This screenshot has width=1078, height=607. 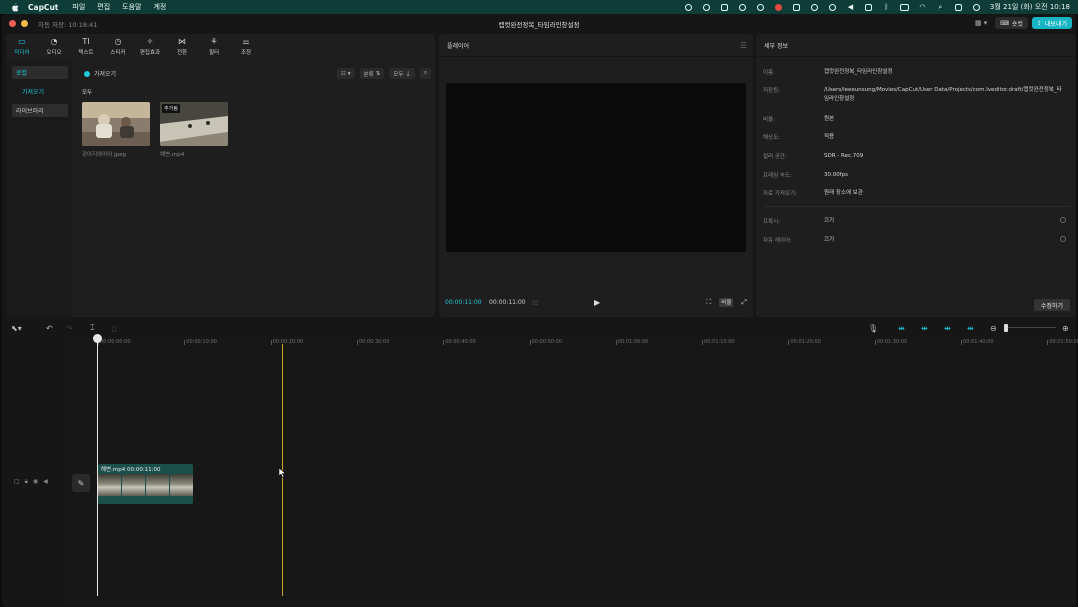 What do you see at coordinates (844, 156) in the screenshot?
I see `detail-value: SDR - Rec.709` at bounding box center [844, 156].